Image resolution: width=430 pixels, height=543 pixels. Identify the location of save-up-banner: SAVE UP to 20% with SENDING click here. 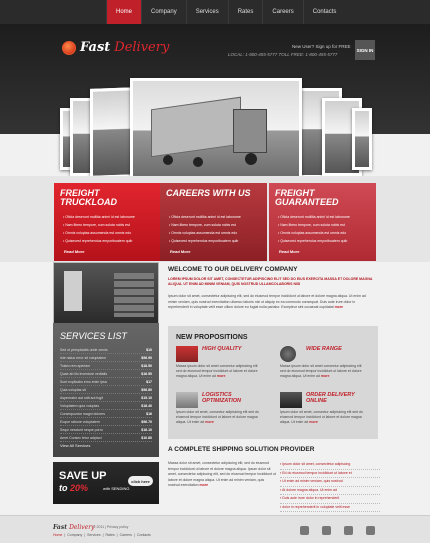
(106, 483).